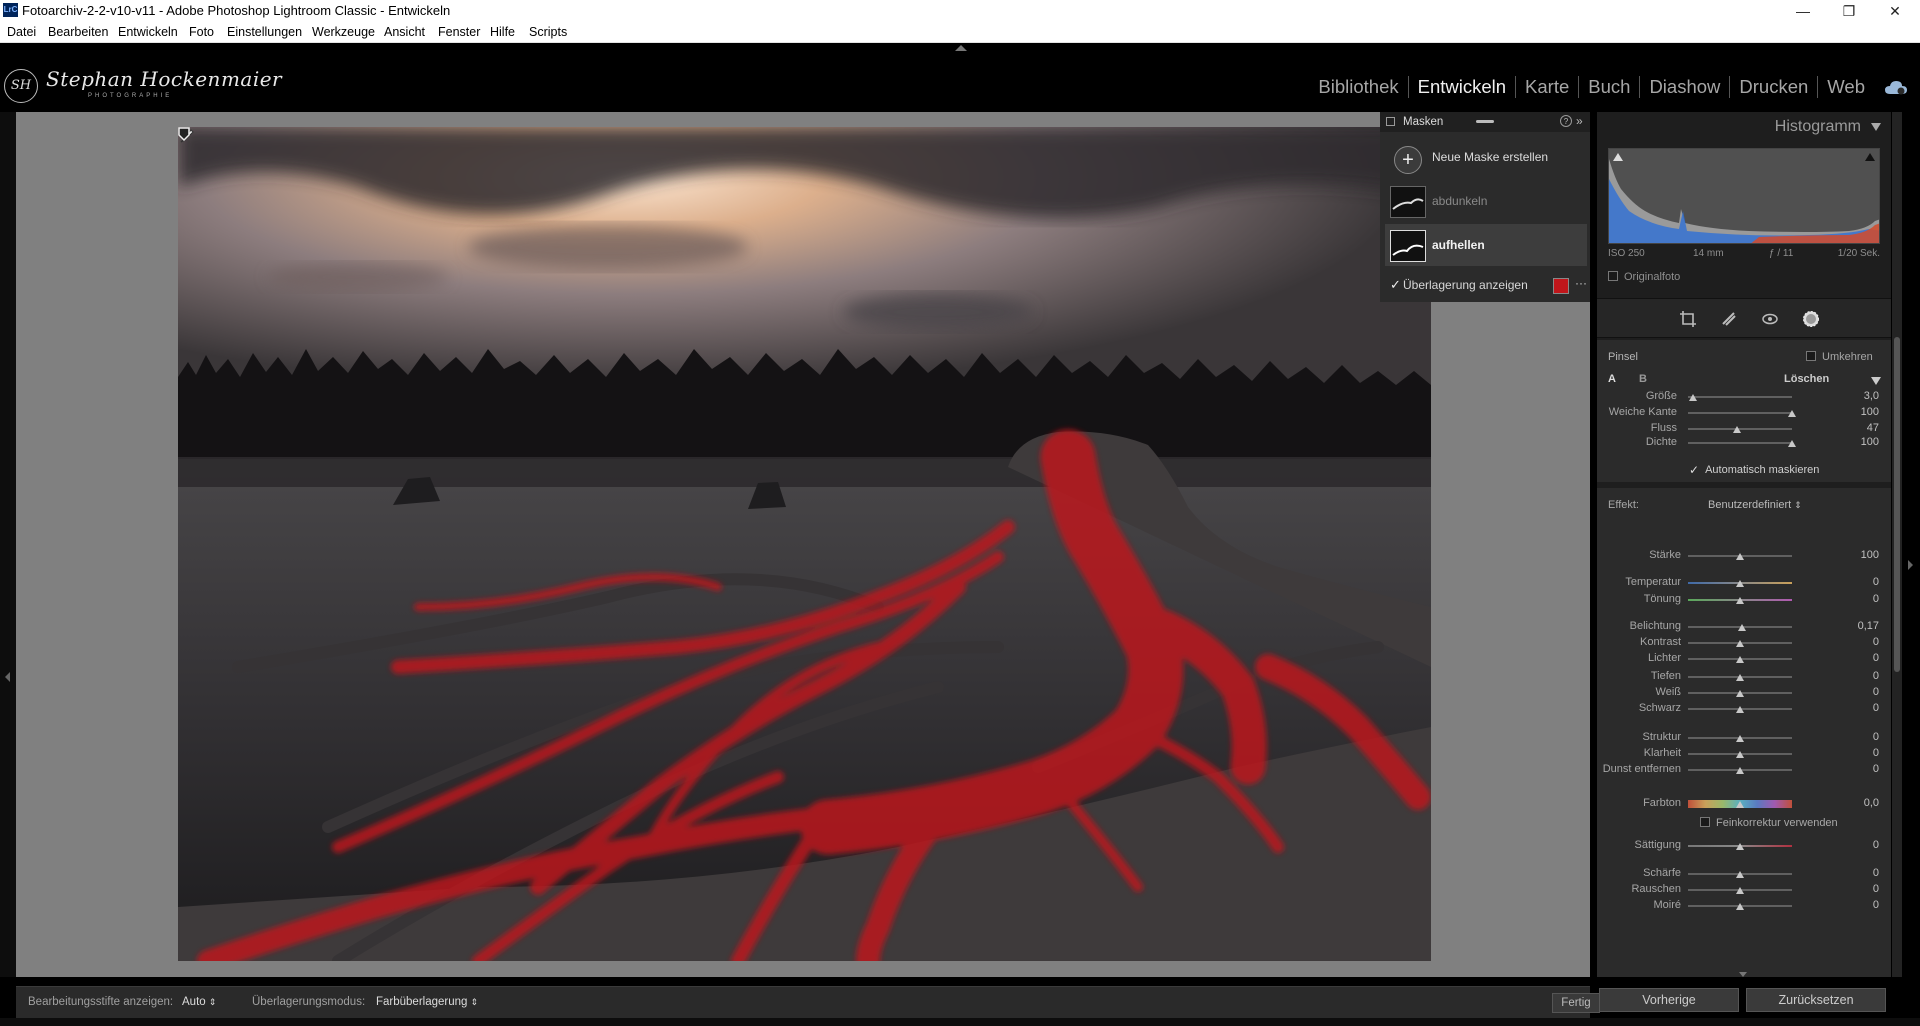 Image resolution: width=1920 pixels, height=1026 pixels. Describe the element at coordinates (1861, 803) in the screenshot. I see `slider-value: 0,0` at that location.